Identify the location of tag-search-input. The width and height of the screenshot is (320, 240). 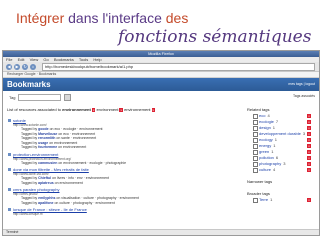
(40, 97).